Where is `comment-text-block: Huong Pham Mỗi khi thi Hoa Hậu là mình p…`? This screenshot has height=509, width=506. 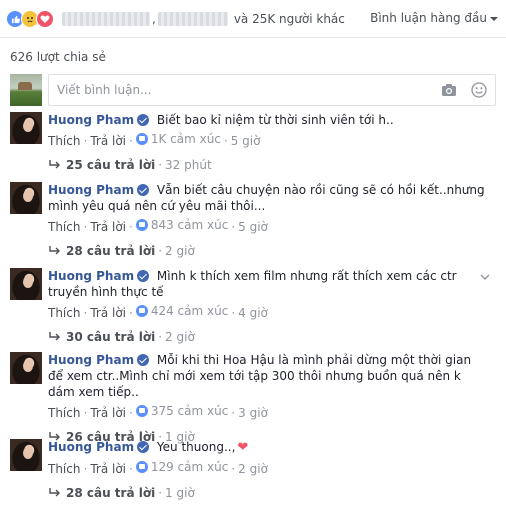 comment-text-block: Huong Pham Mỗi khi thi Hoa Hậu là mình p… is located at coordinates (268, 376).